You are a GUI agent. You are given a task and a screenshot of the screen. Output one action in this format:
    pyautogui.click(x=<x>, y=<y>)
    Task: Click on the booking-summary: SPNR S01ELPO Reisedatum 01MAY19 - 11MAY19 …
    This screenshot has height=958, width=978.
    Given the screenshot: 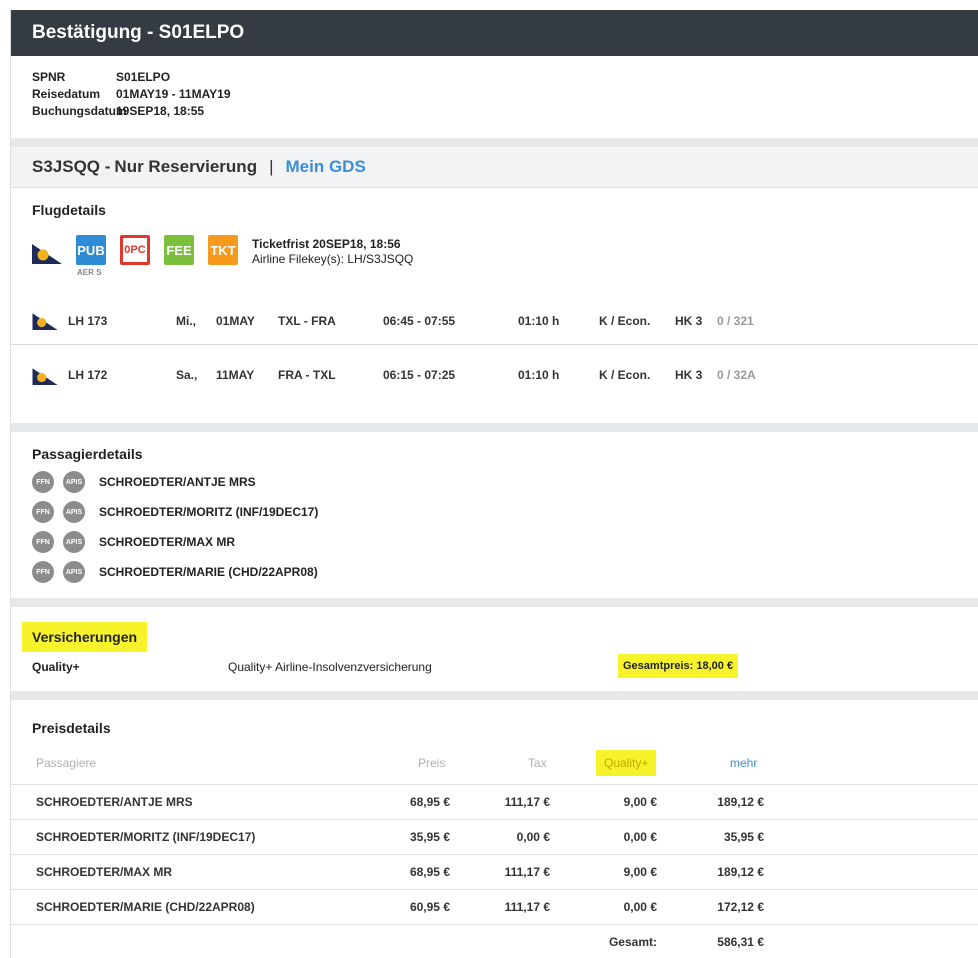 What is the action you would take?
    pyautogui.click(x=494, y=97)
    